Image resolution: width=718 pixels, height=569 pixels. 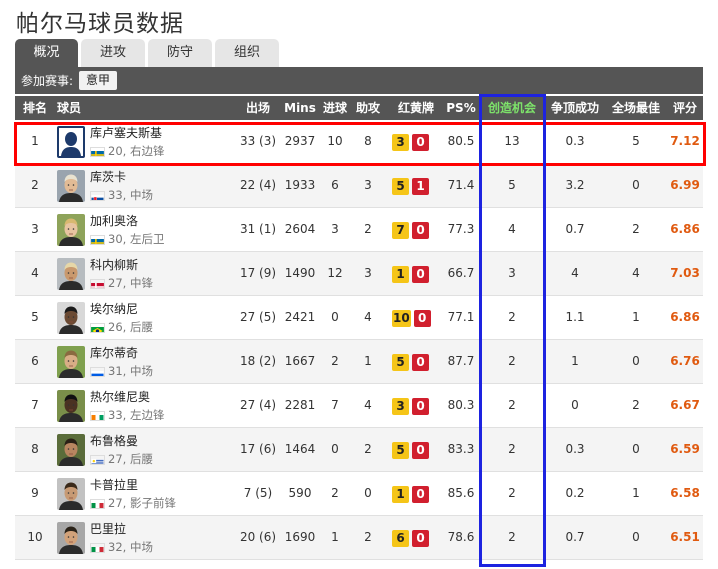 I want to click on player-name-link: 卡普拉里, so click(x=114, y=485).